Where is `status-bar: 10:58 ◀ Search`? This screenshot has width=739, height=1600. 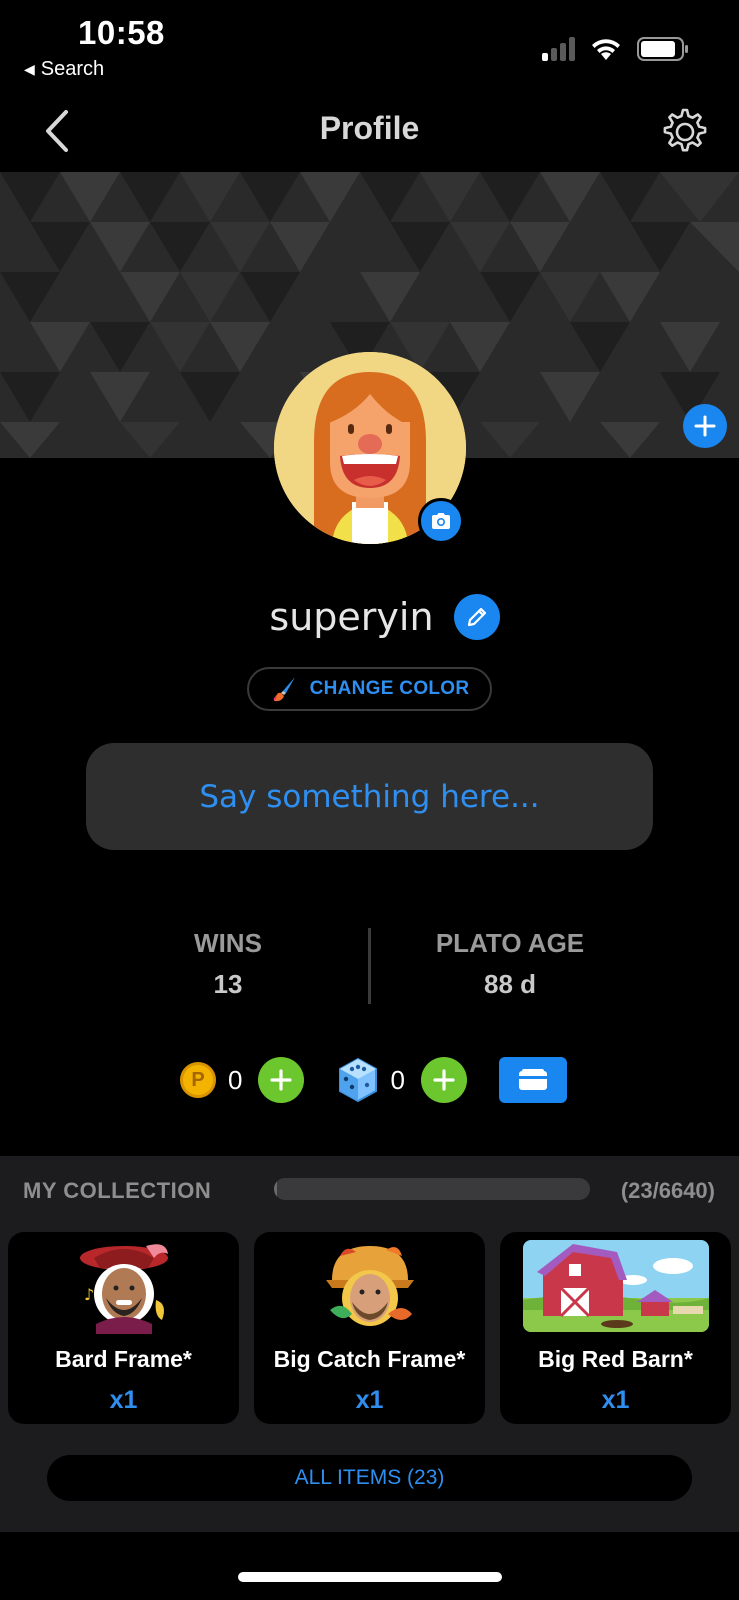 status-bar: 10:58 ◀ Search is located at coordinates (369, 45).